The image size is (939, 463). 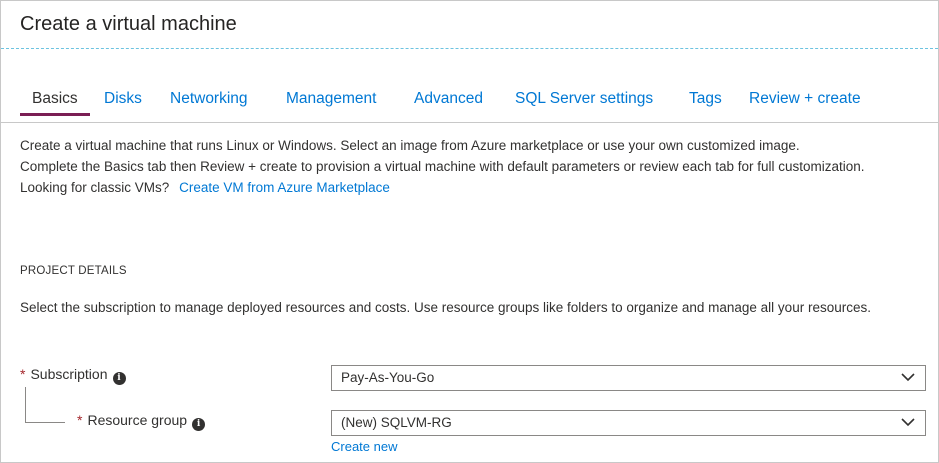 I want to click on subscription-label-row: * Subscription i, so click(x=73, y=375).